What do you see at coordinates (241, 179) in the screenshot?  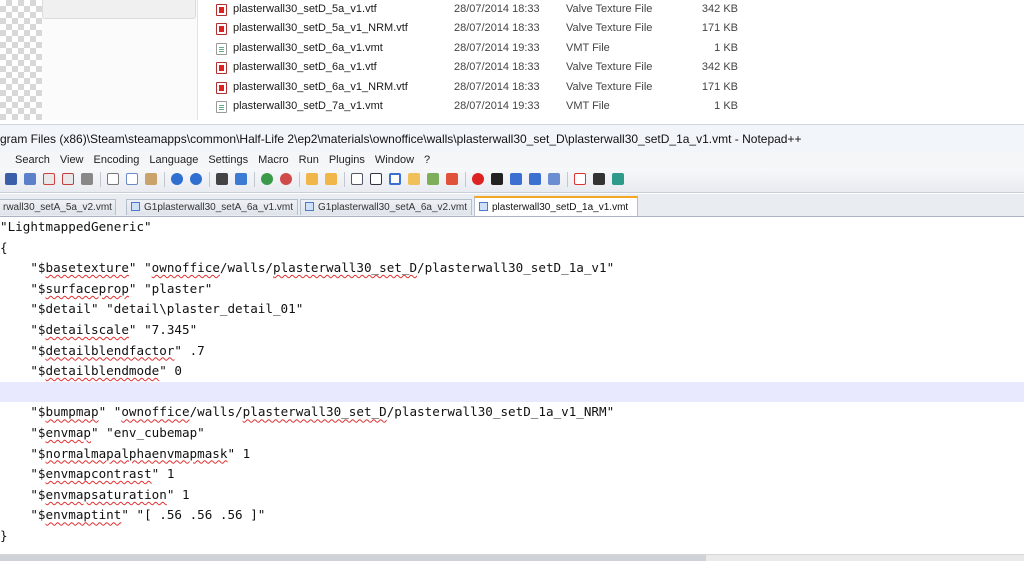 I see `replace-button` at bounding box center [241, 179].